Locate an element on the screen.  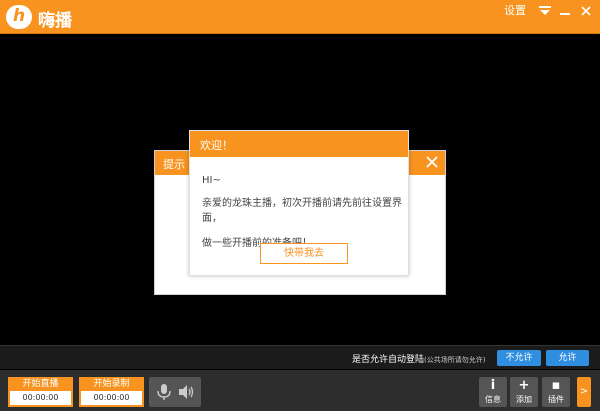
start-record-label: 开始录制 is located at coordinates (111, 384).